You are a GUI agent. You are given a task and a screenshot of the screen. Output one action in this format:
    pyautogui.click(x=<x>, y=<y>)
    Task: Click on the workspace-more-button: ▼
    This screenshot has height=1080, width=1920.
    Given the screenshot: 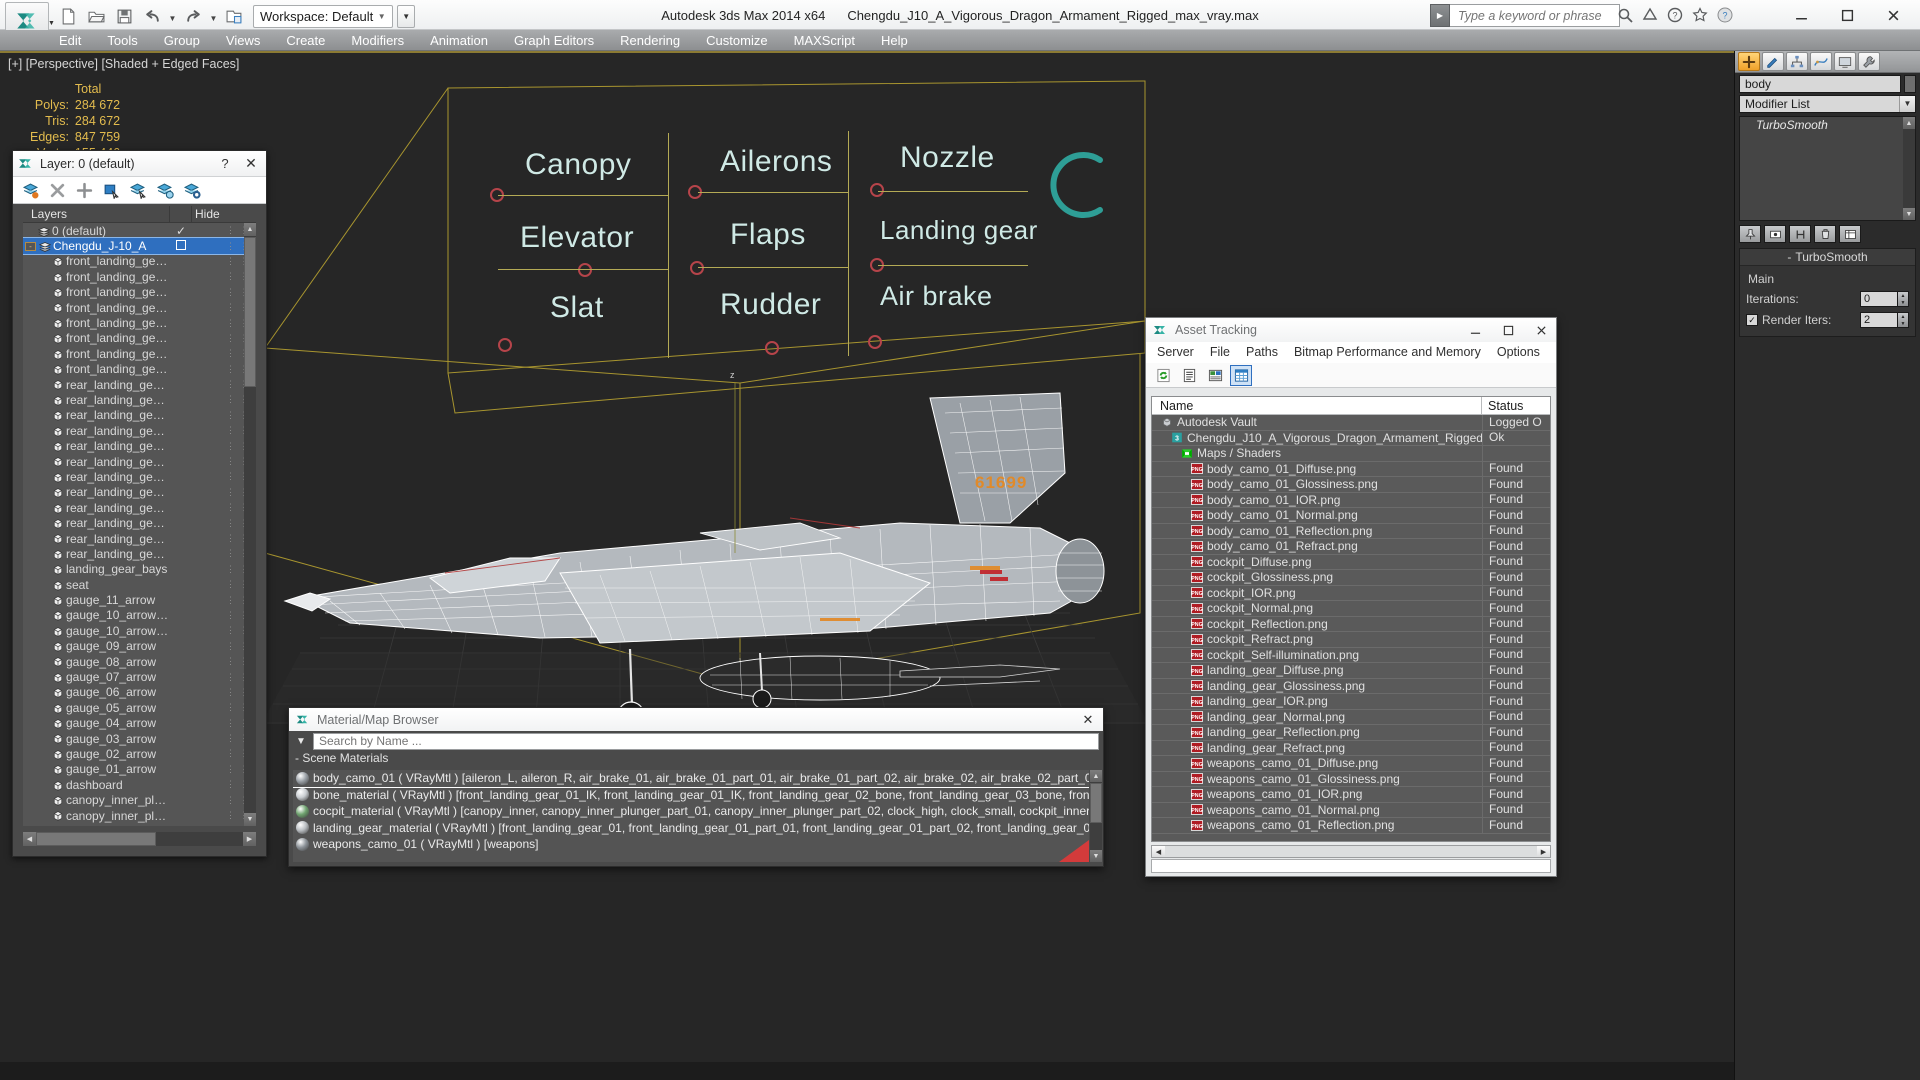 What is the action you would take?
    pyautogui.click(x=406, y=16)
    